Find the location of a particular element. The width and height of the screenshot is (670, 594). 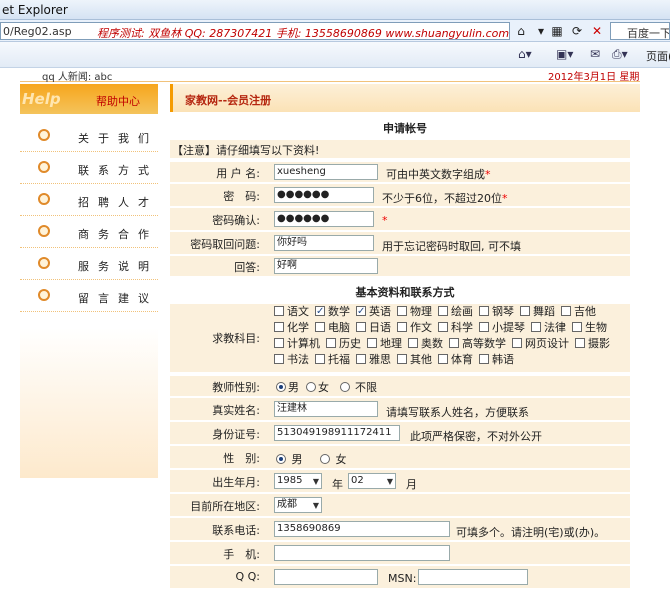

sidebar-item-jobs: 招聘人才 is located at coordinates (89, 200).